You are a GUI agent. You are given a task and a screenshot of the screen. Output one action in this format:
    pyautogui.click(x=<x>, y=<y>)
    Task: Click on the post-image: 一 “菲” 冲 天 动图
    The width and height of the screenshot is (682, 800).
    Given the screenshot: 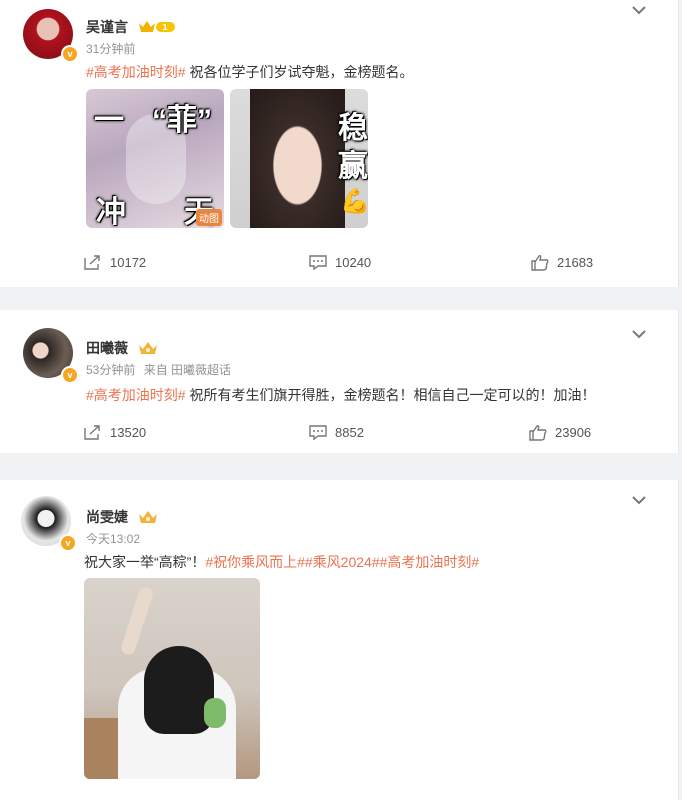 What is the action you would take?
    pyautogui.click(x=155, y=158)
    